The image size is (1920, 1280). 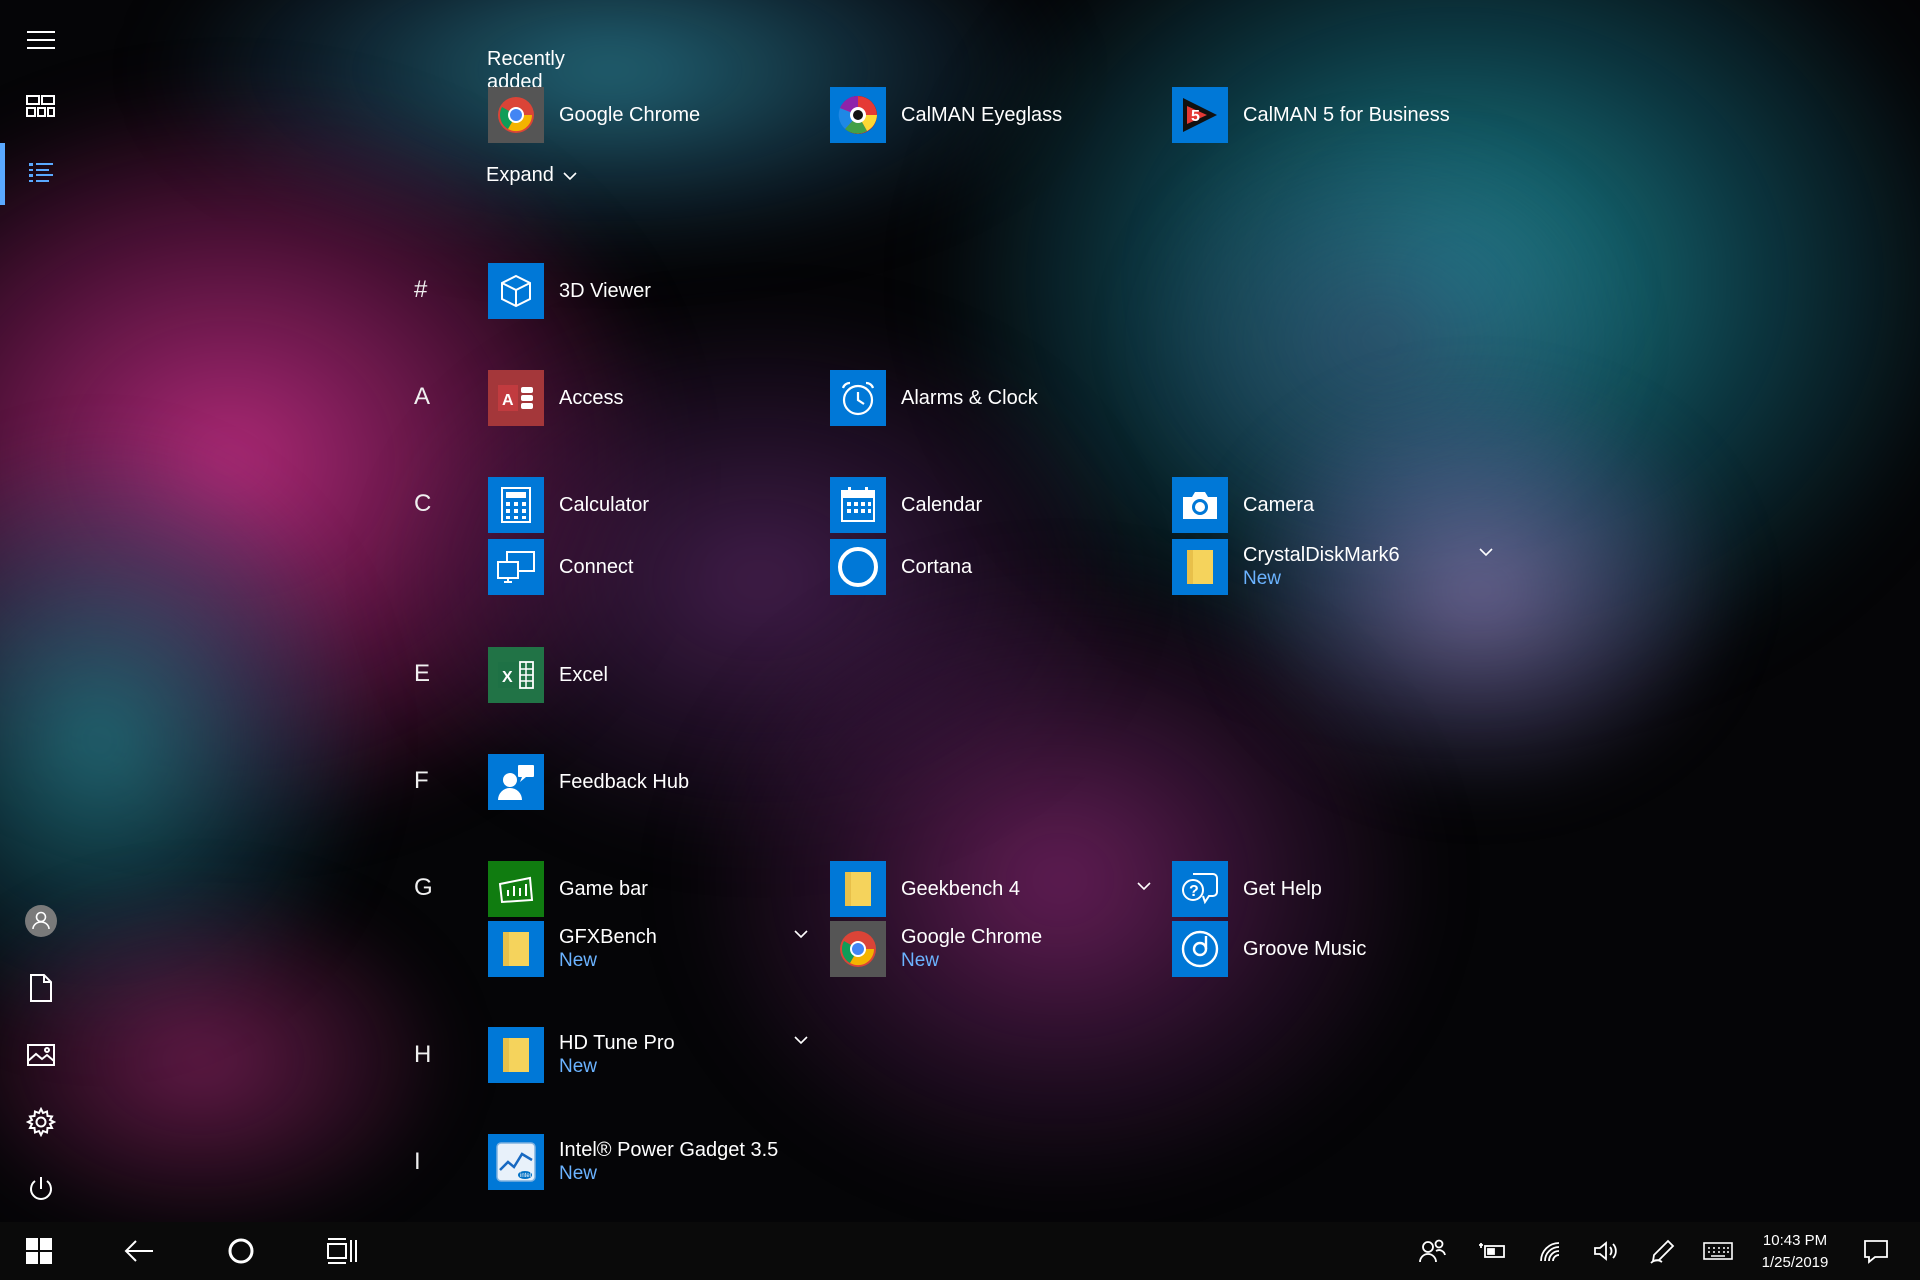 I want to click on app-label: Feedback Hub, so click(x=624, y=782).